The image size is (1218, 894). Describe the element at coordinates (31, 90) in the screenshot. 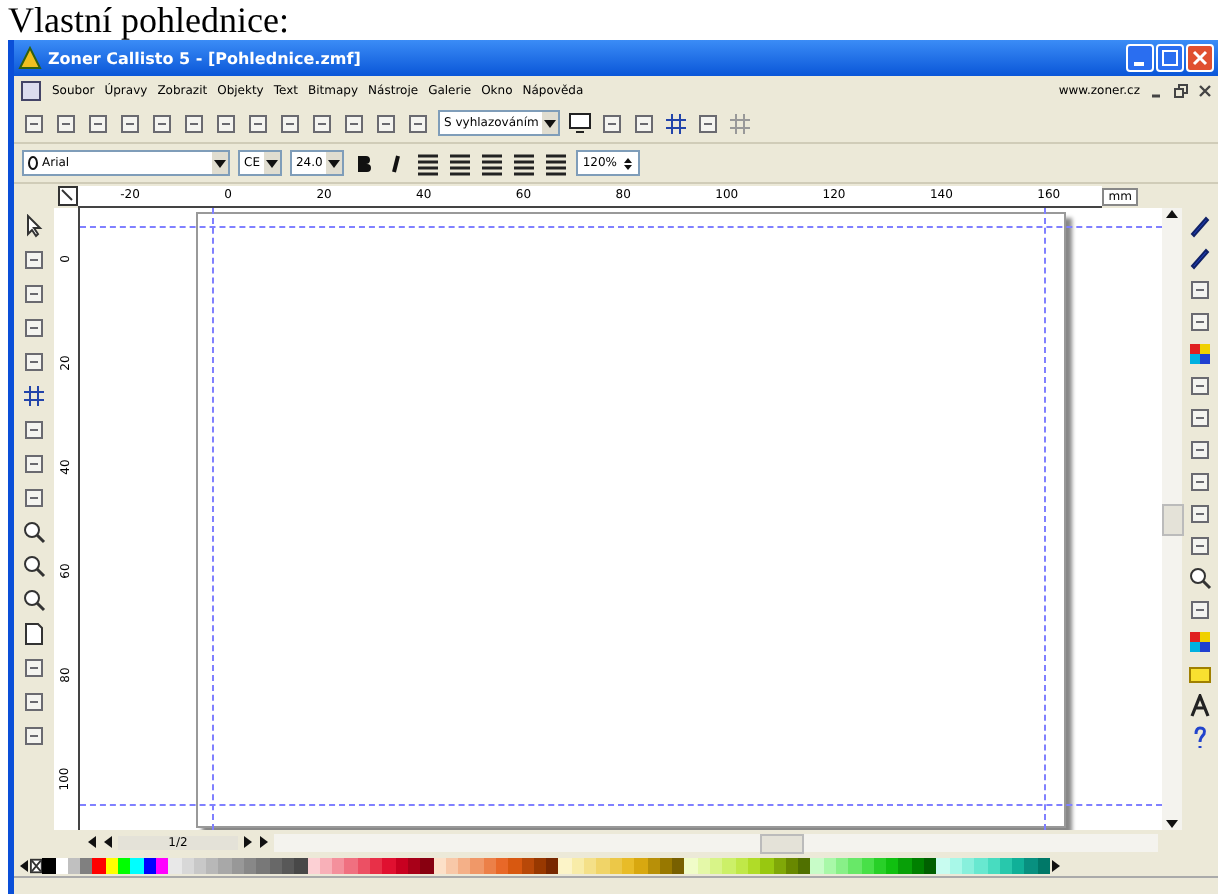

I see `document-icon` at that location.